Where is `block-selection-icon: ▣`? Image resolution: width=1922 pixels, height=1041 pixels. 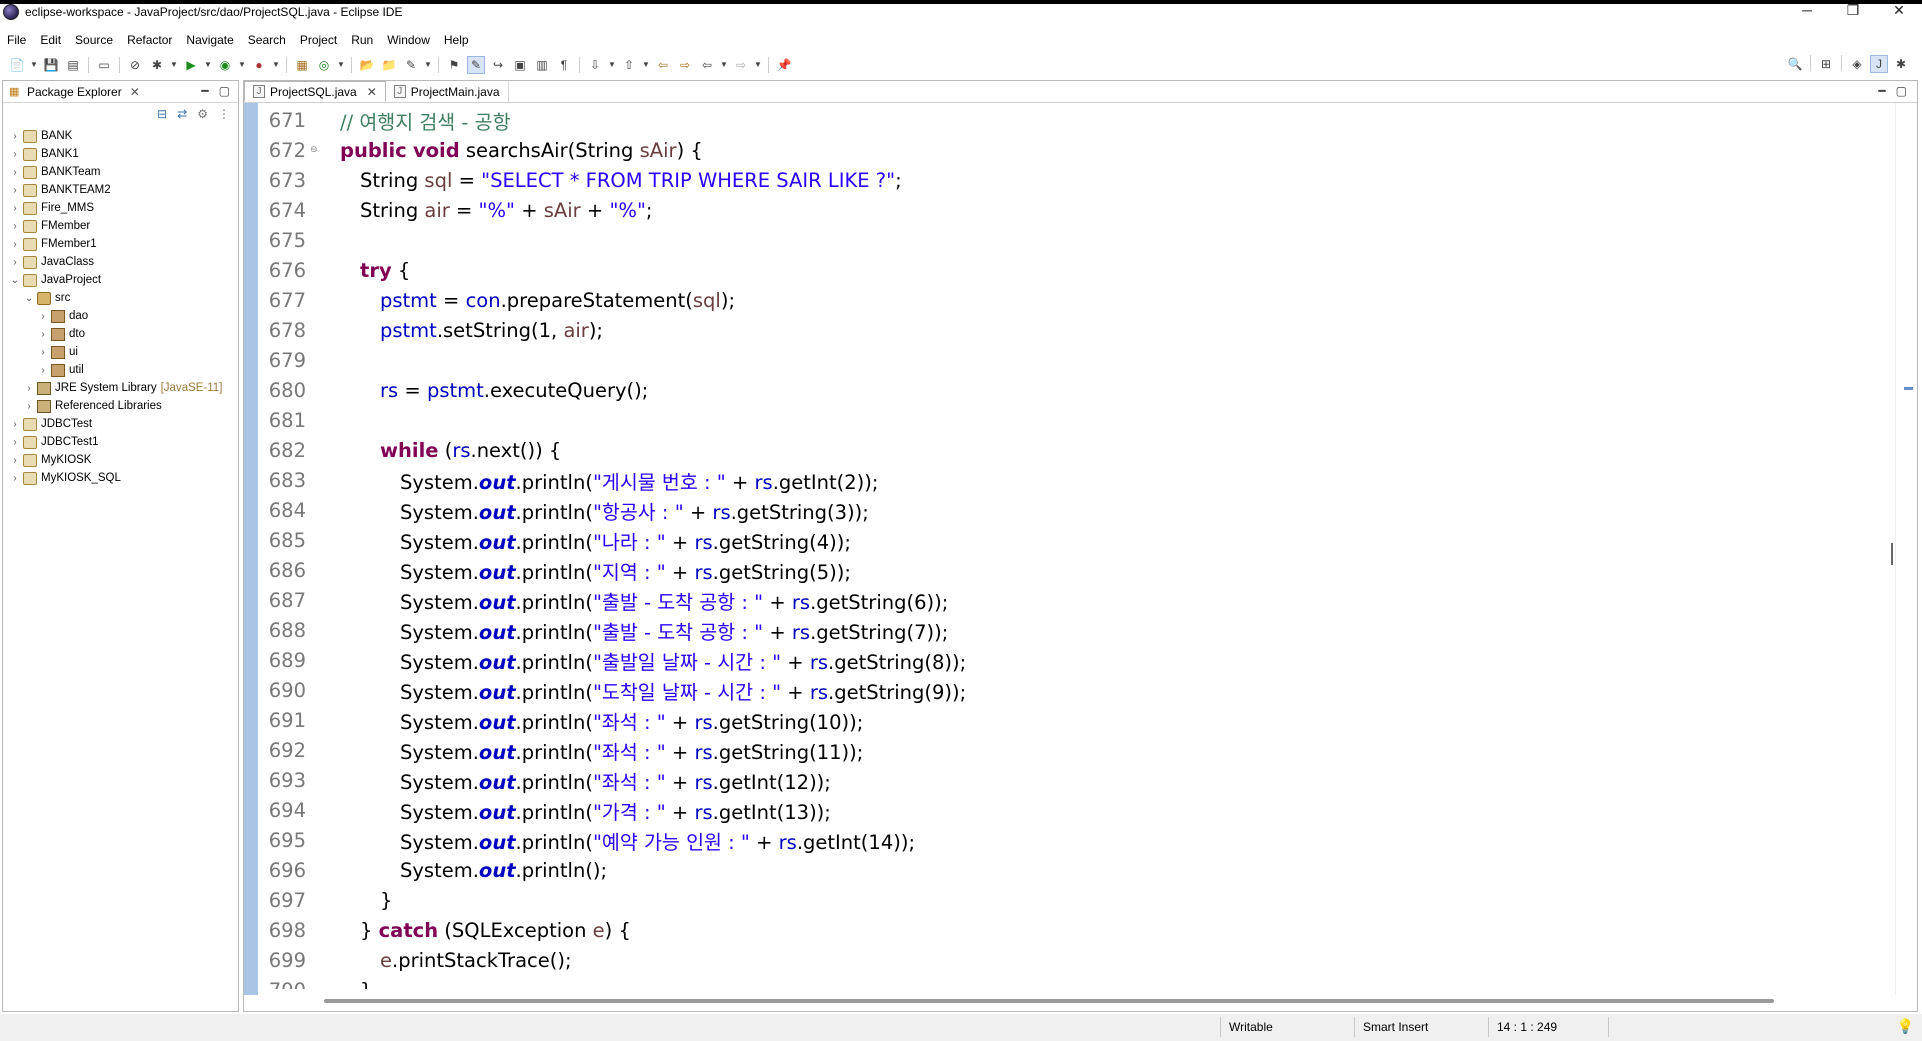
block-selection-icon: ▣ is located at coordinates (520, 65).